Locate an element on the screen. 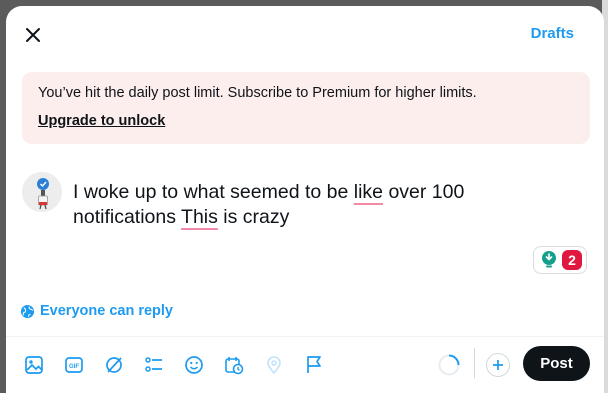 This screenshot has height=393, width=608. plus-icon is located at coordinates (498, 365).